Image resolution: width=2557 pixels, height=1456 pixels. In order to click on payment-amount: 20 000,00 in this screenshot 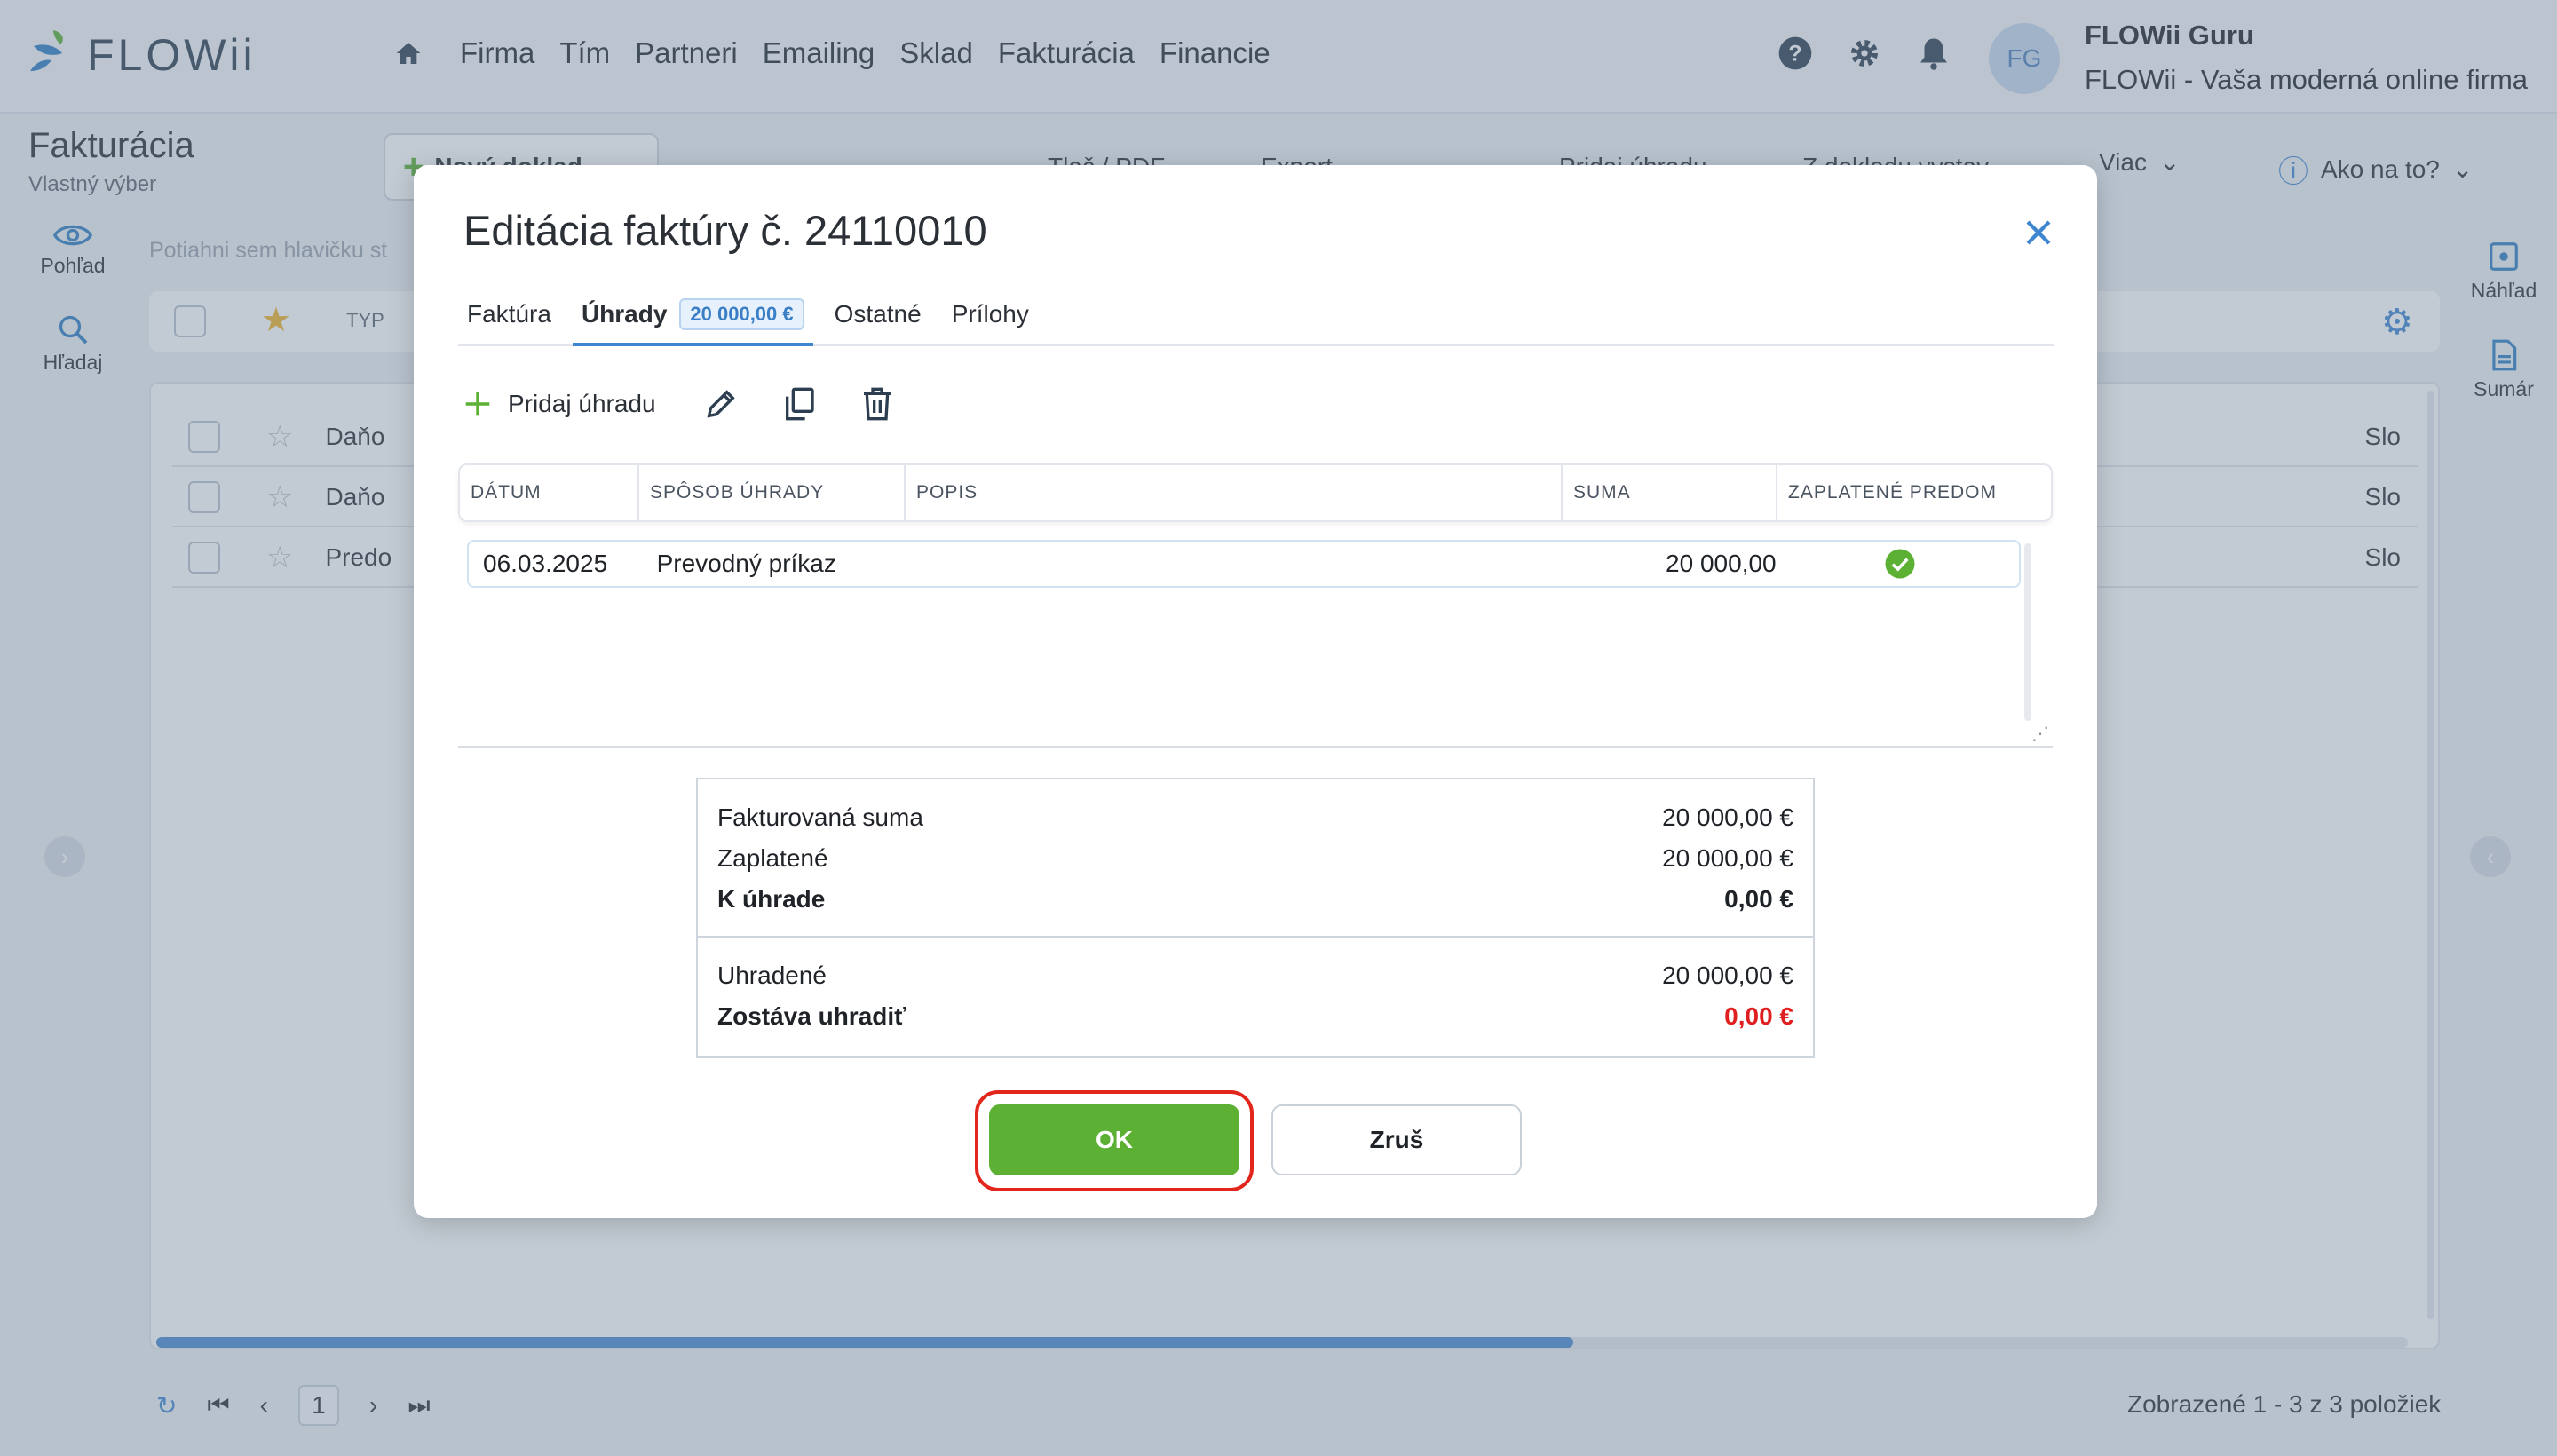, I will do `click(1721, 563)`.